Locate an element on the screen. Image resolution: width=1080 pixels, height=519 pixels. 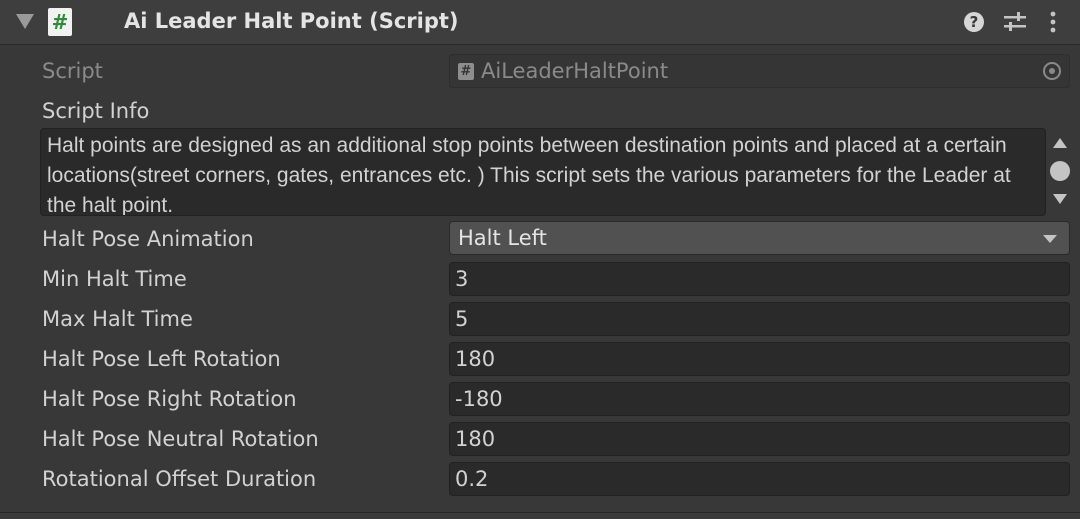
script-label: Script is located at coordinates (72, 71).